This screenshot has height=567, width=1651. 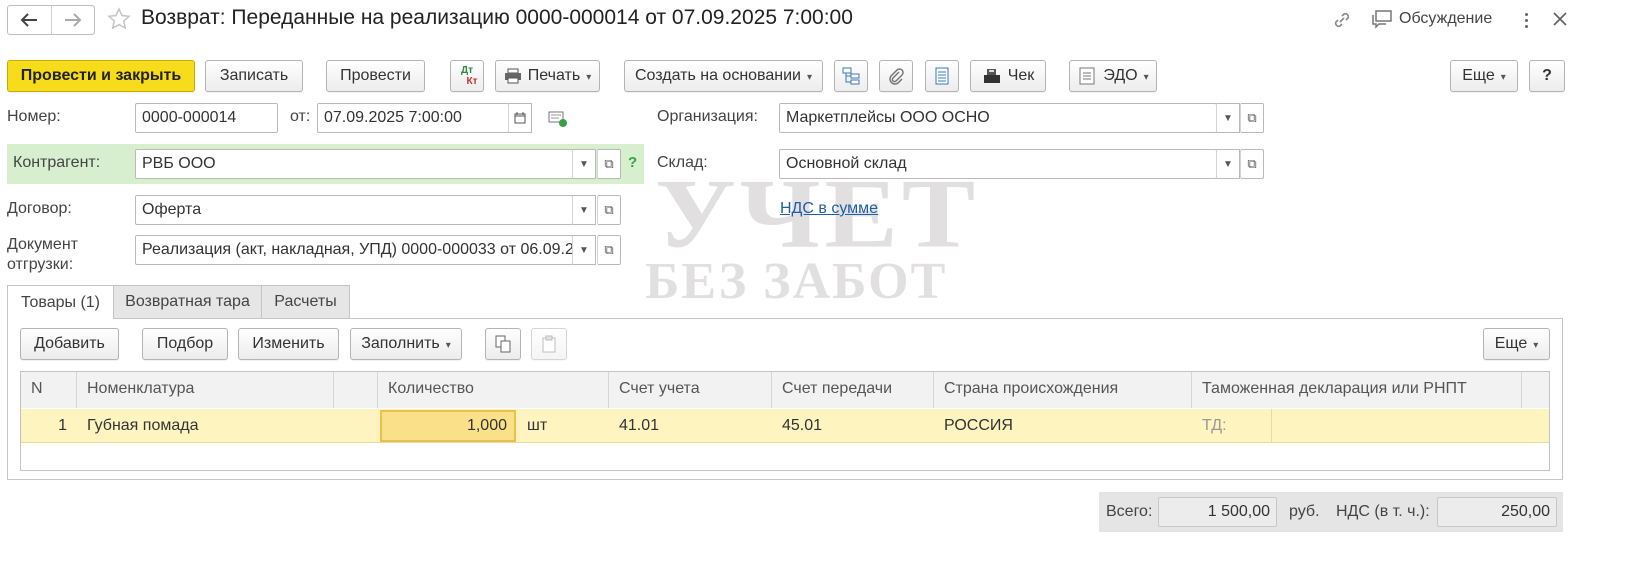 I want to click on discussion-label: Обсуждение, so click(x=1446, y=18).